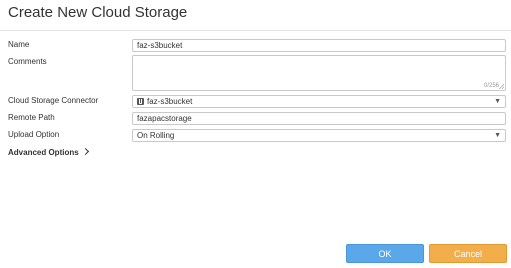  Describe the element at coordinates (156, 135) in the screenshot. I see `upload-option-value: On Rolling` at that location.